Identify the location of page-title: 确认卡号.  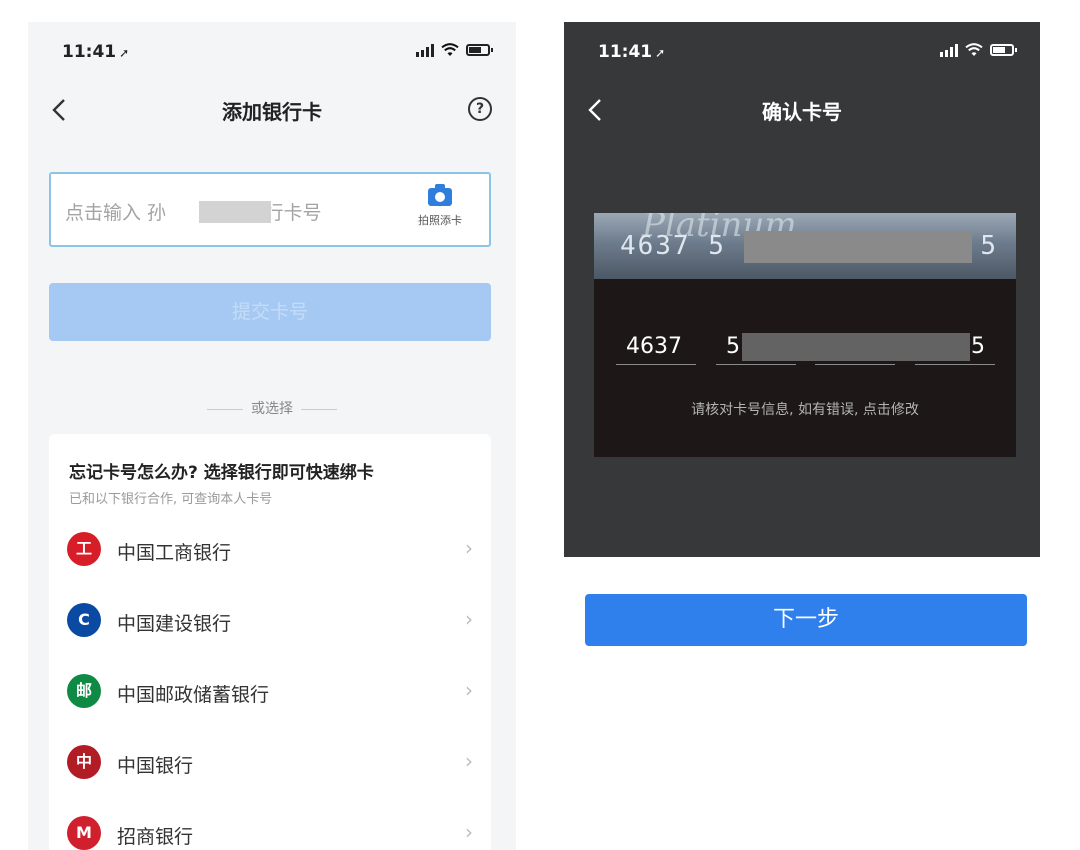
(802, 112).